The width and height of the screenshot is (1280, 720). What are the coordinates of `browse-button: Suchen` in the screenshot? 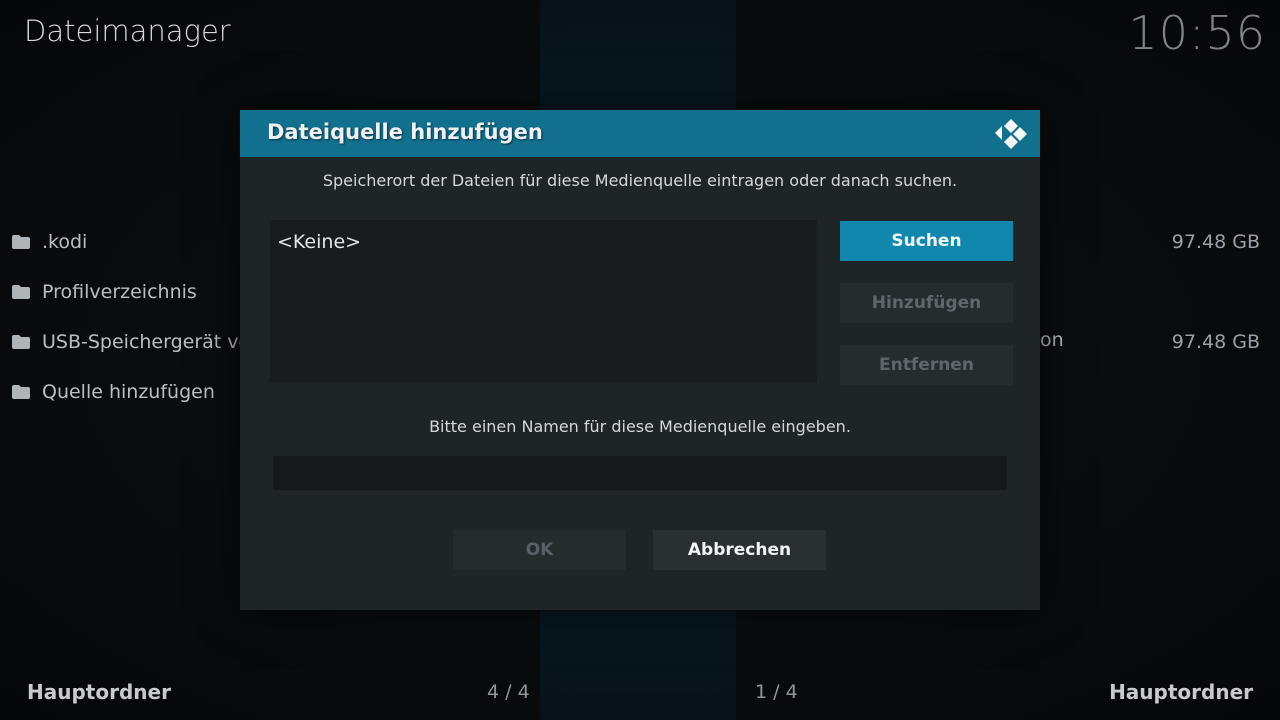 It's located at (926, 241).